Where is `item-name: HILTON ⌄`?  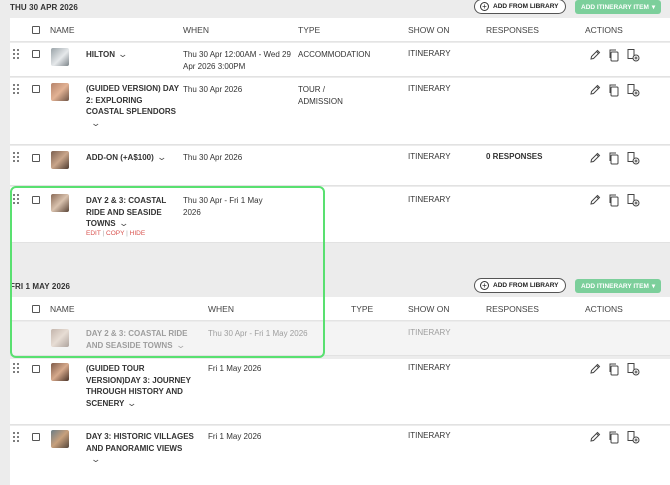 item-name: HILTON ⌄ is located at coordinates (133, 55).